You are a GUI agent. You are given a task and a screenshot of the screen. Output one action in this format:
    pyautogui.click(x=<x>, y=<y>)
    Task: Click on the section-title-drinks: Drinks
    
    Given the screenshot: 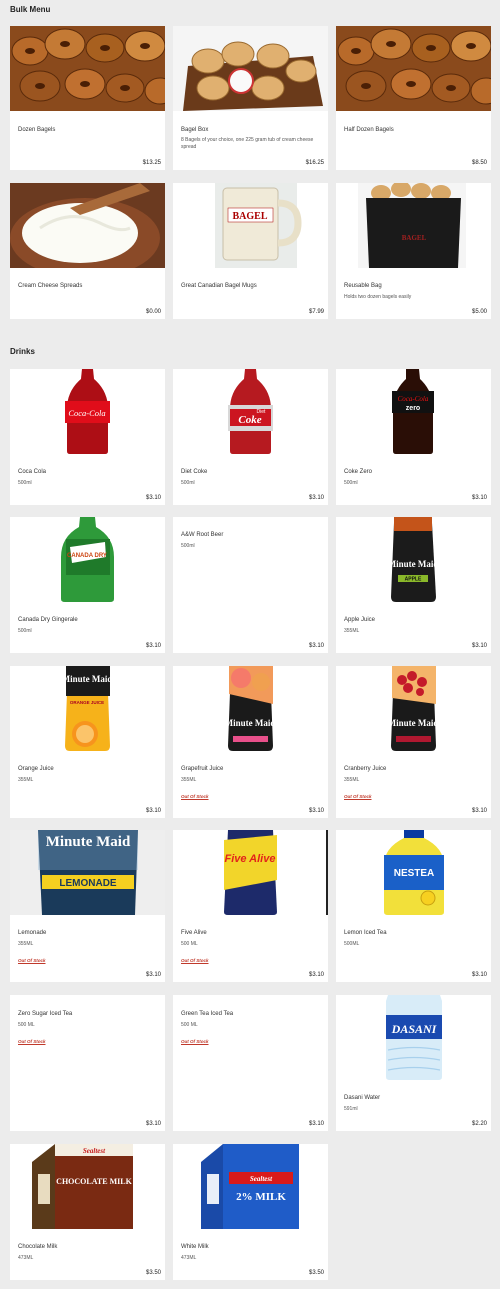 What is the action you would take?
    pyautogui.click(x=22, y=351)
    